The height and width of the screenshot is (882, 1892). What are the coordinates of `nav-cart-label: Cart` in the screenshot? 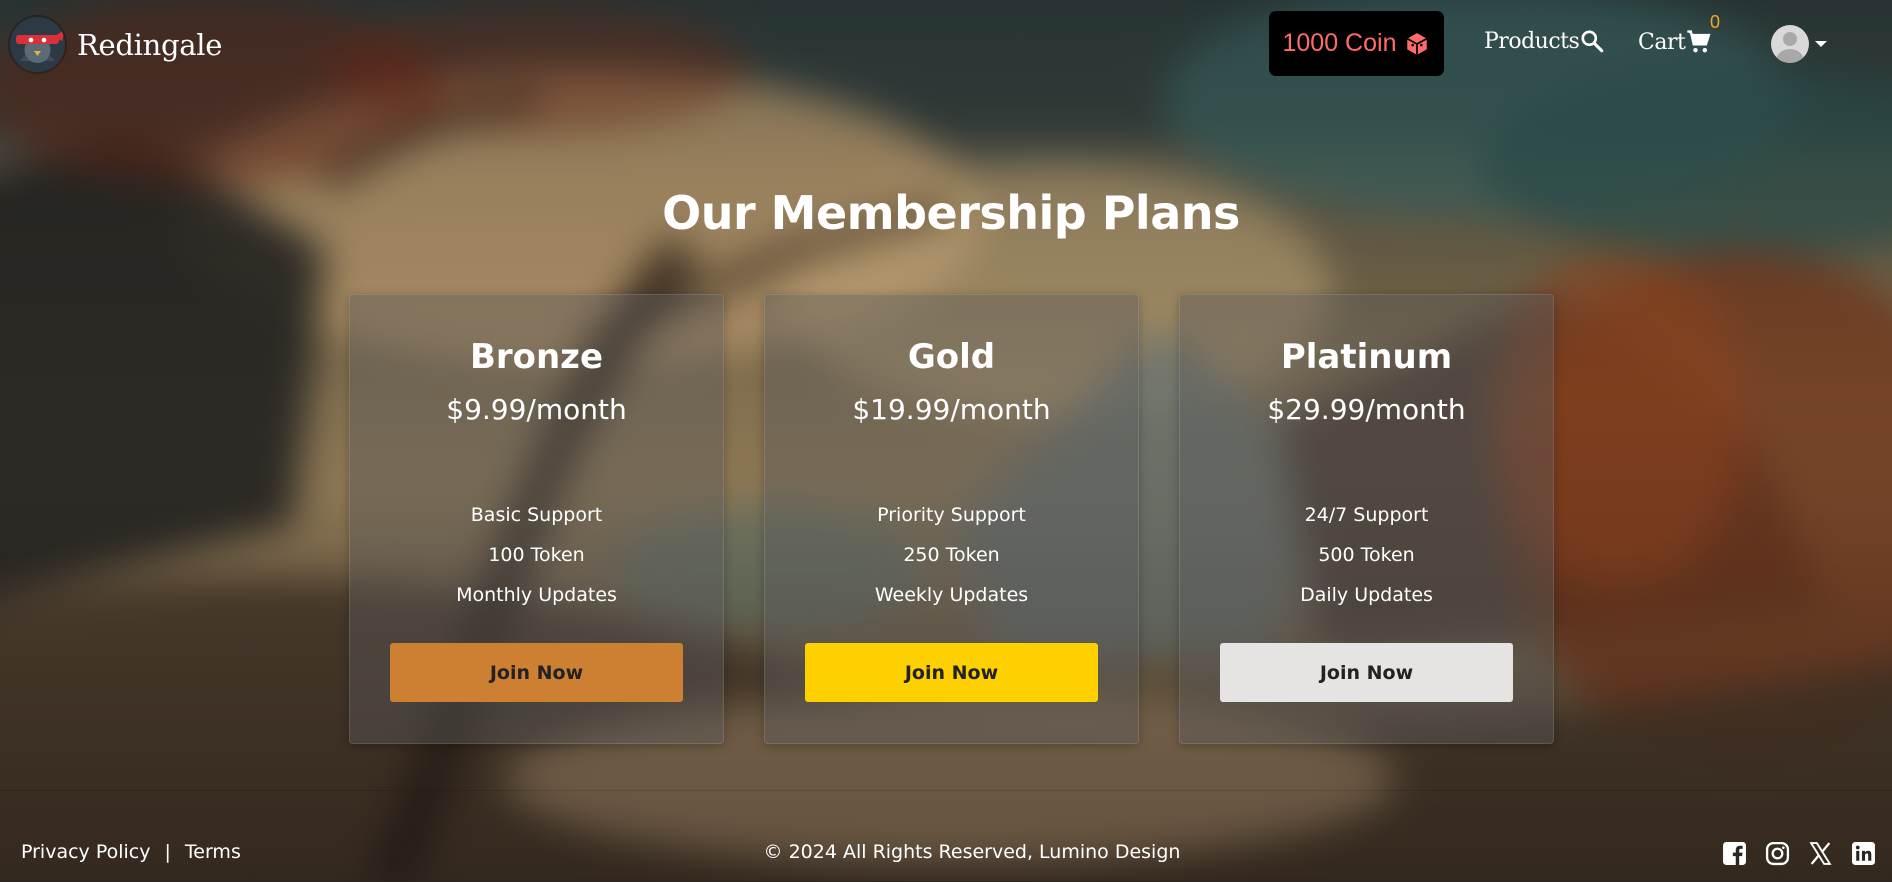 It's located at (1662, 42).